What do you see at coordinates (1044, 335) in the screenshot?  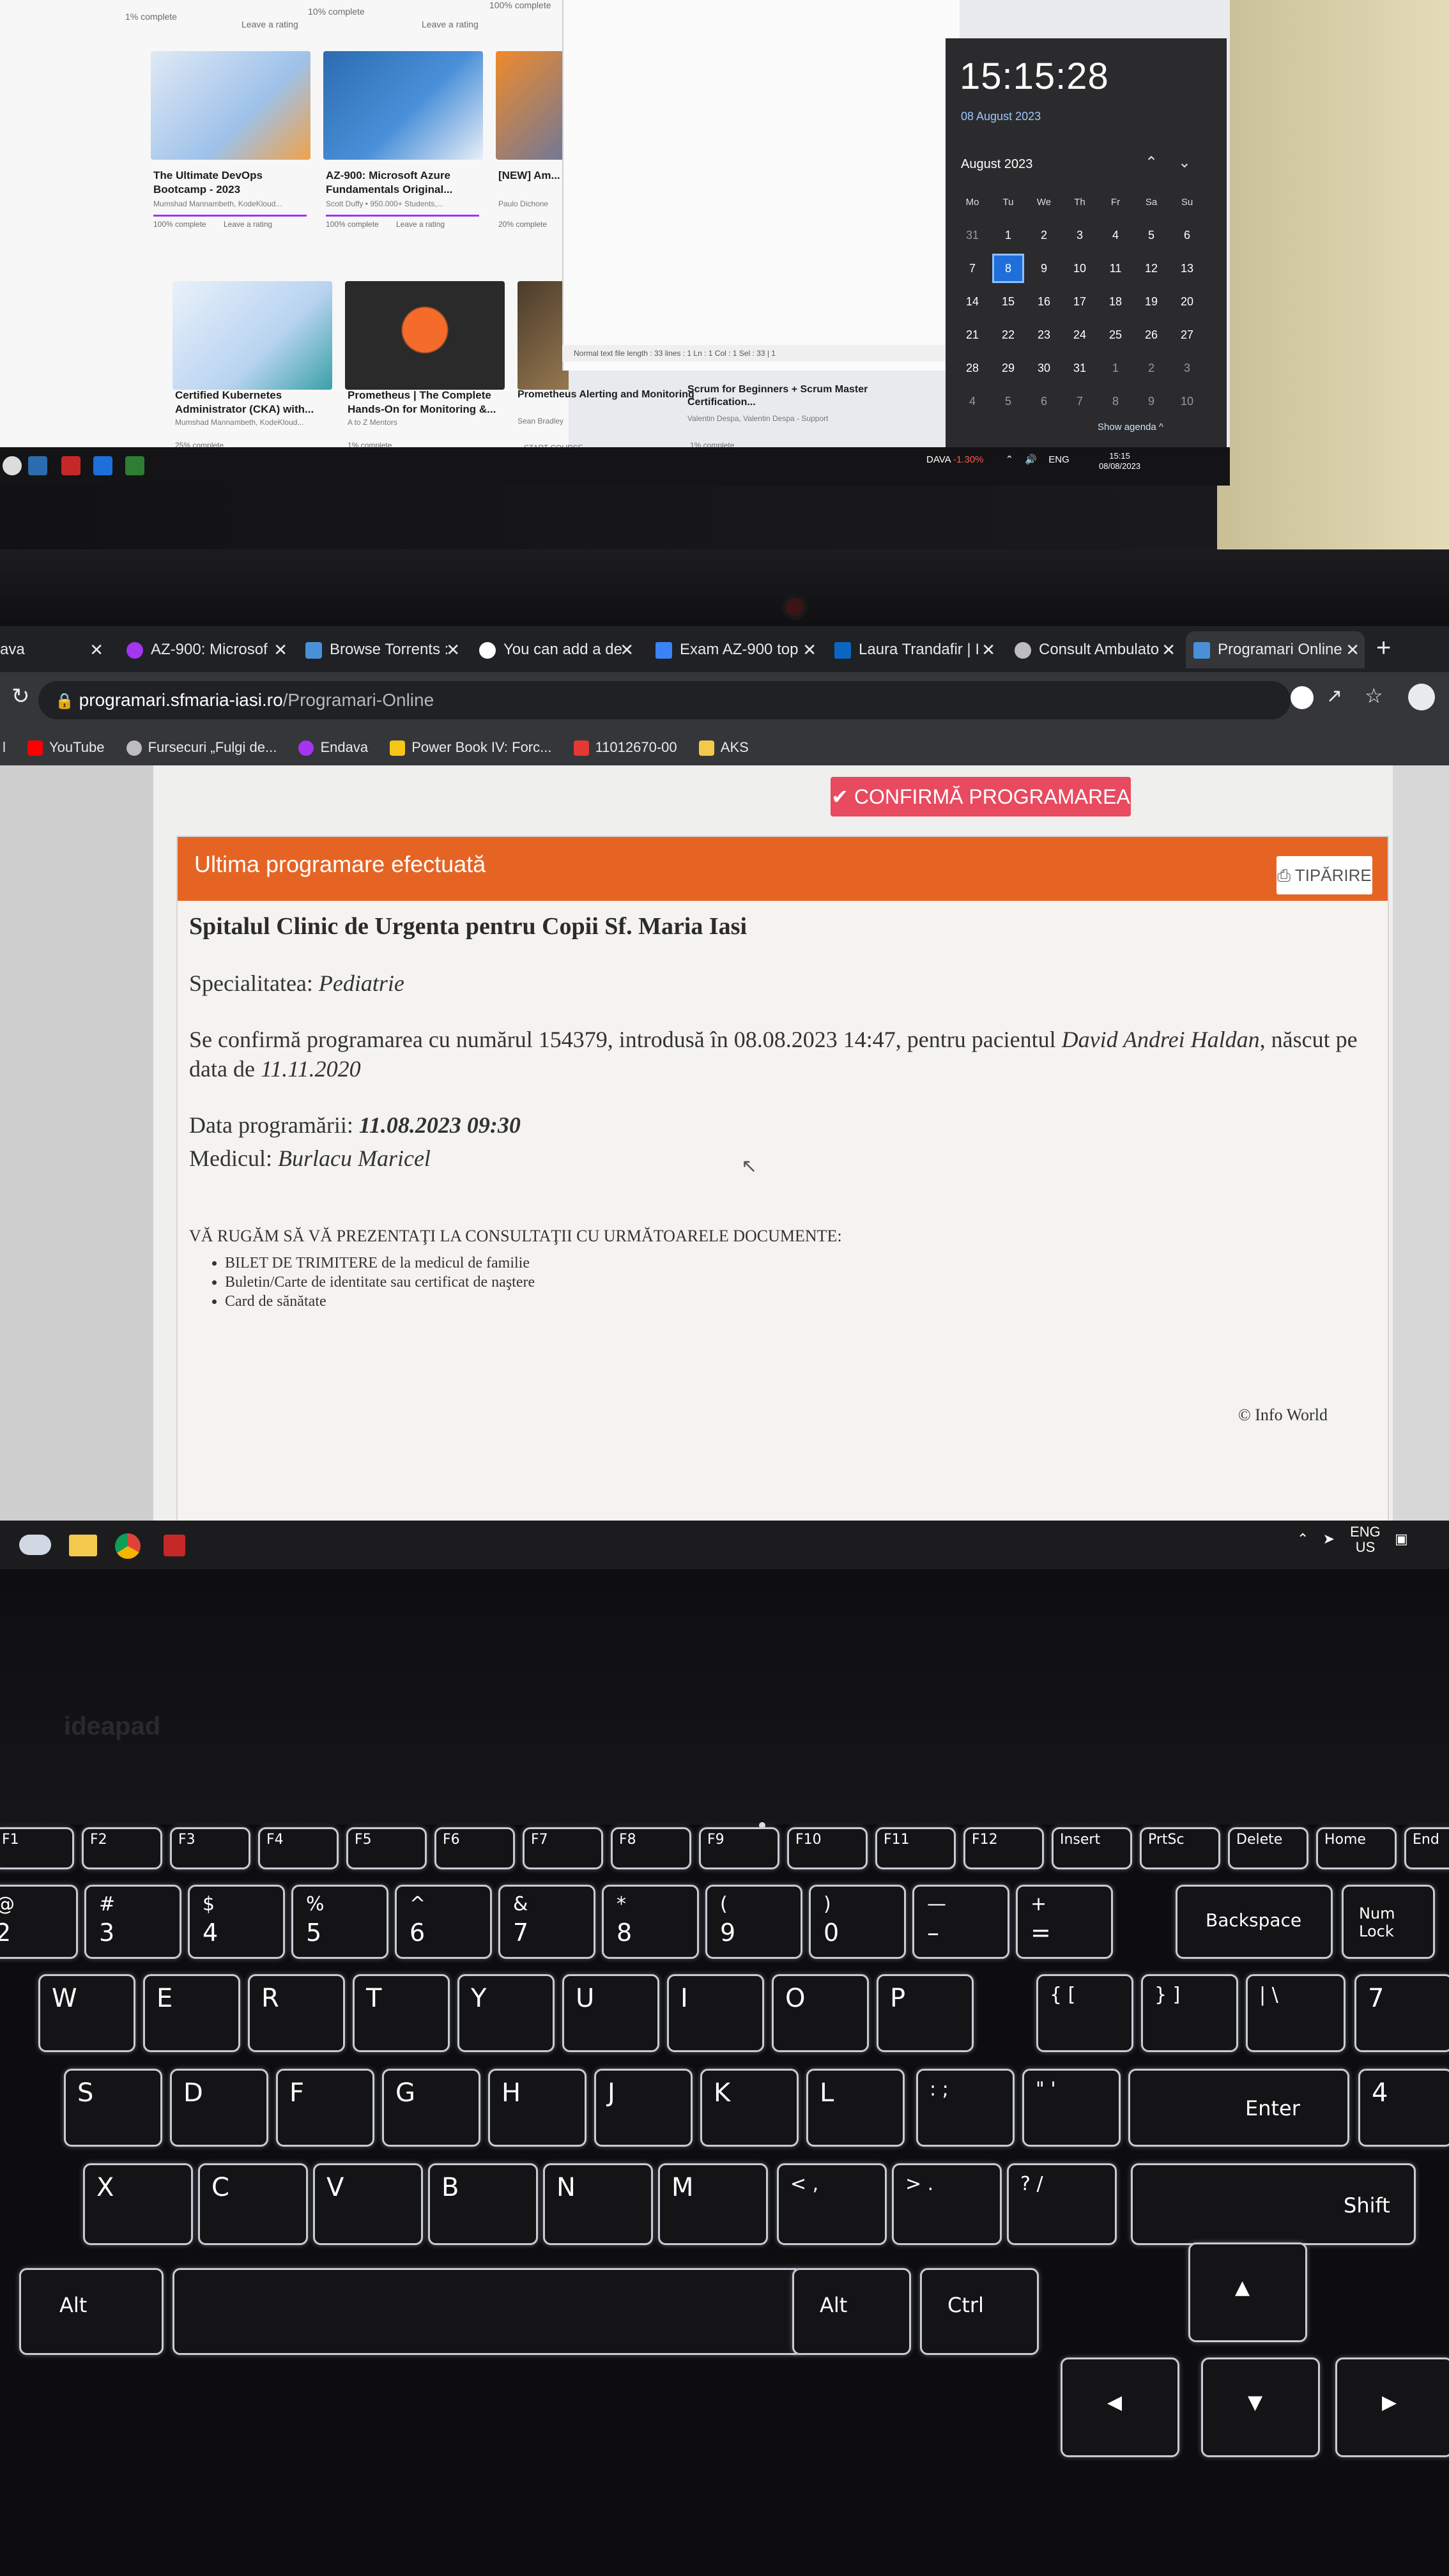 I see `calendar-day: 23` at bounding box center [1044, 335].